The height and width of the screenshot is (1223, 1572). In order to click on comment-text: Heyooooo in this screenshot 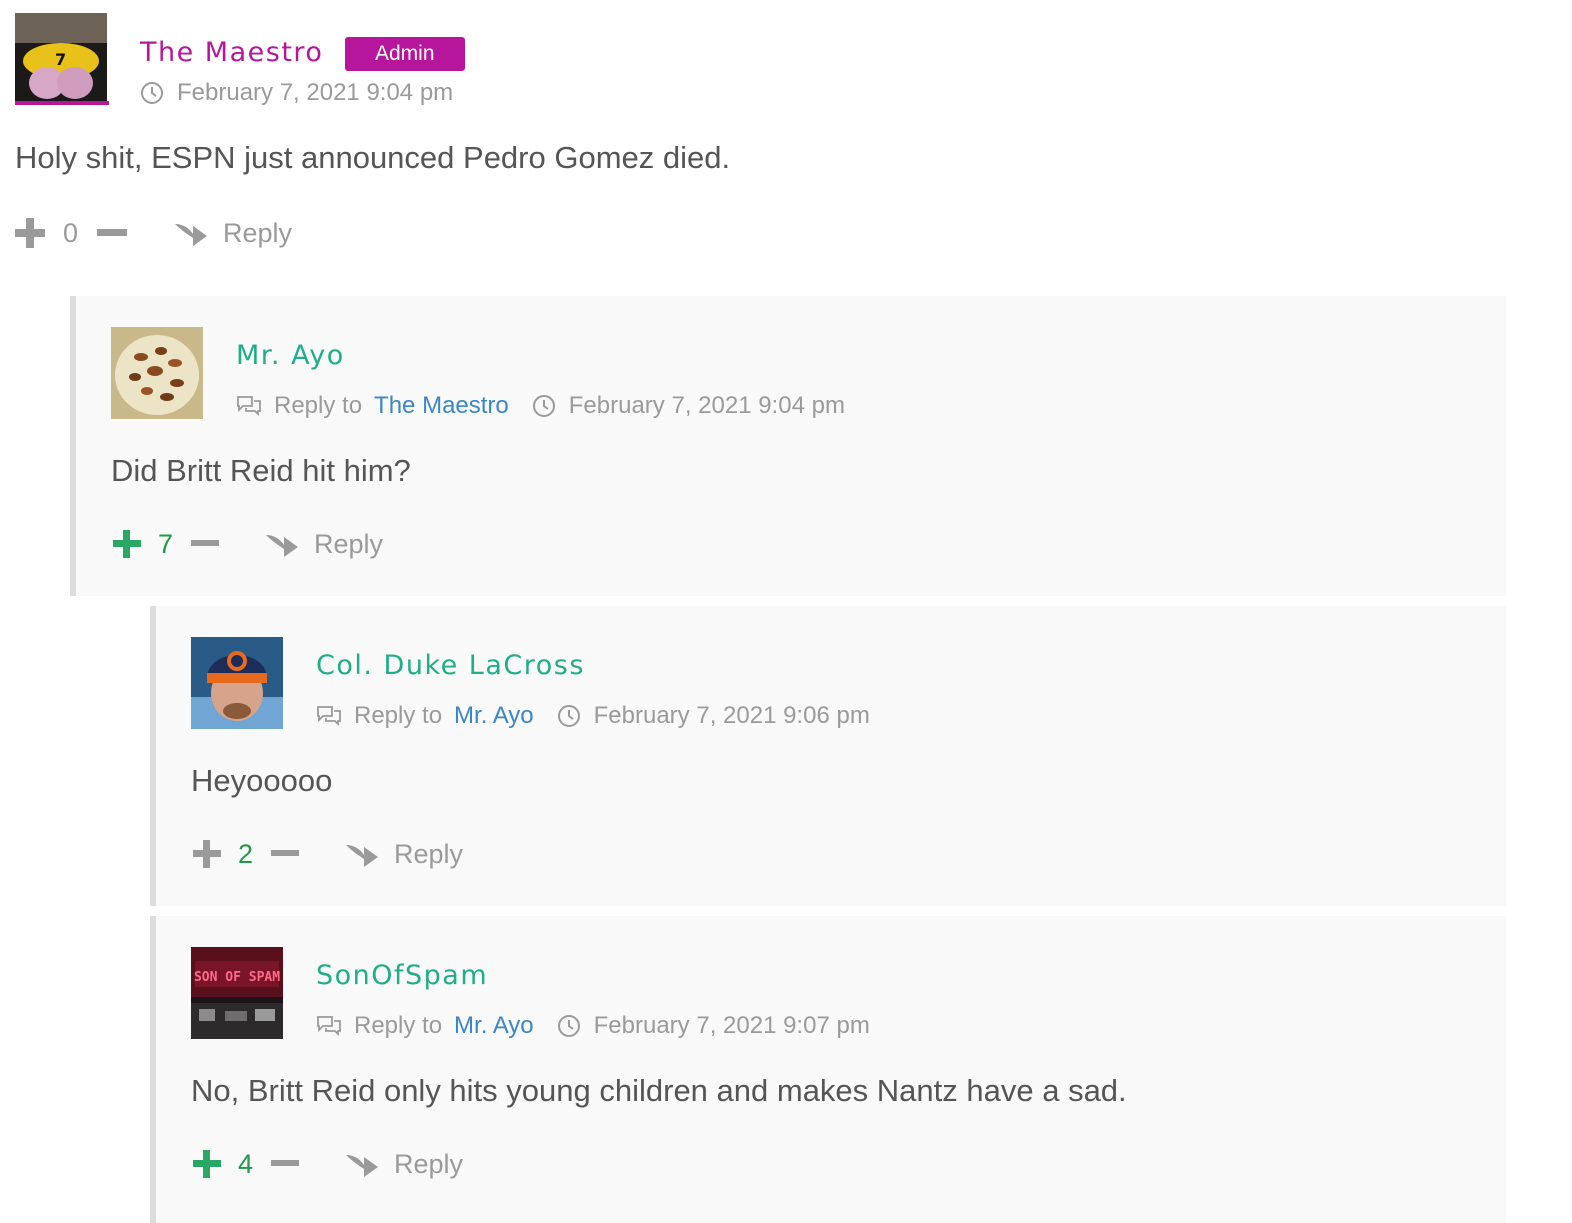, I will do `click(262, 780)`.